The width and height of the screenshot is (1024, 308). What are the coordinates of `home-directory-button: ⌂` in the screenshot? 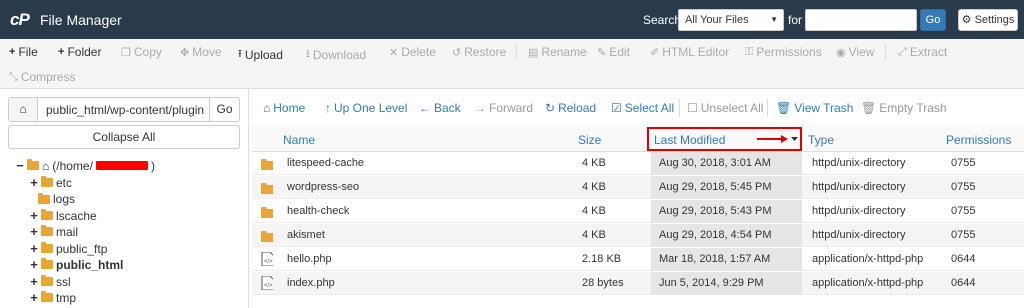 It's located at (23, 109).